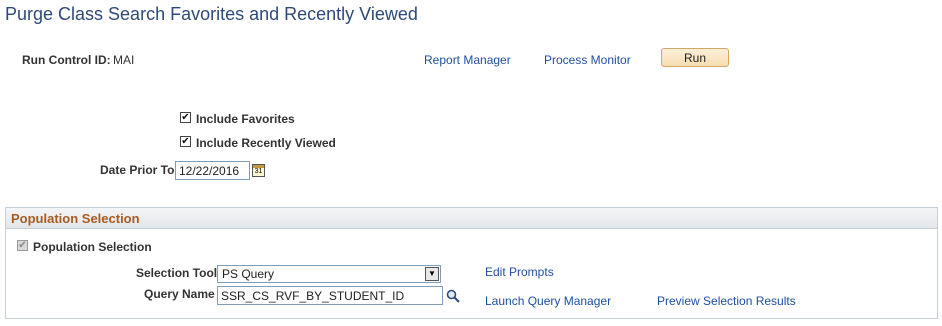 The width and height of the screenshot is (942, 326). I want to click on preview-selection-results-link: Preview Selection Results, so click(726, 301).